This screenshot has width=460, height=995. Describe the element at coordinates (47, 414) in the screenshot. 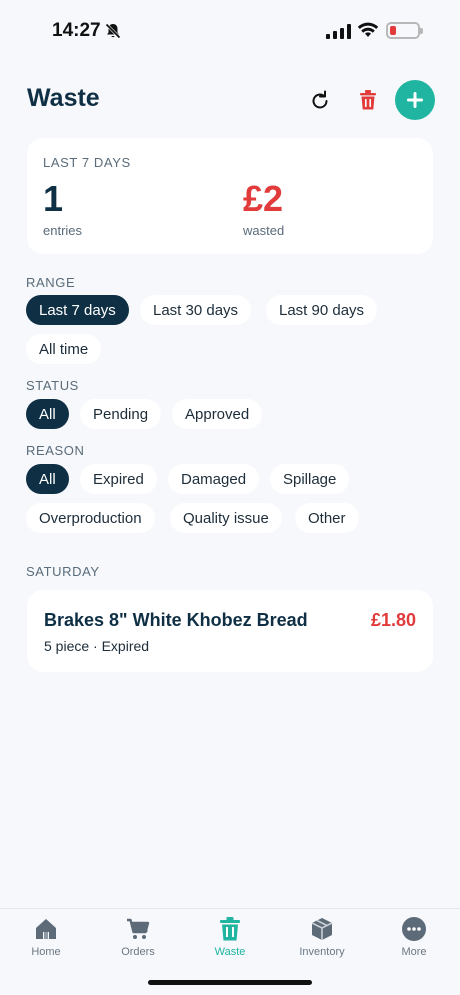

I see `status-chip-all: All` at that location.